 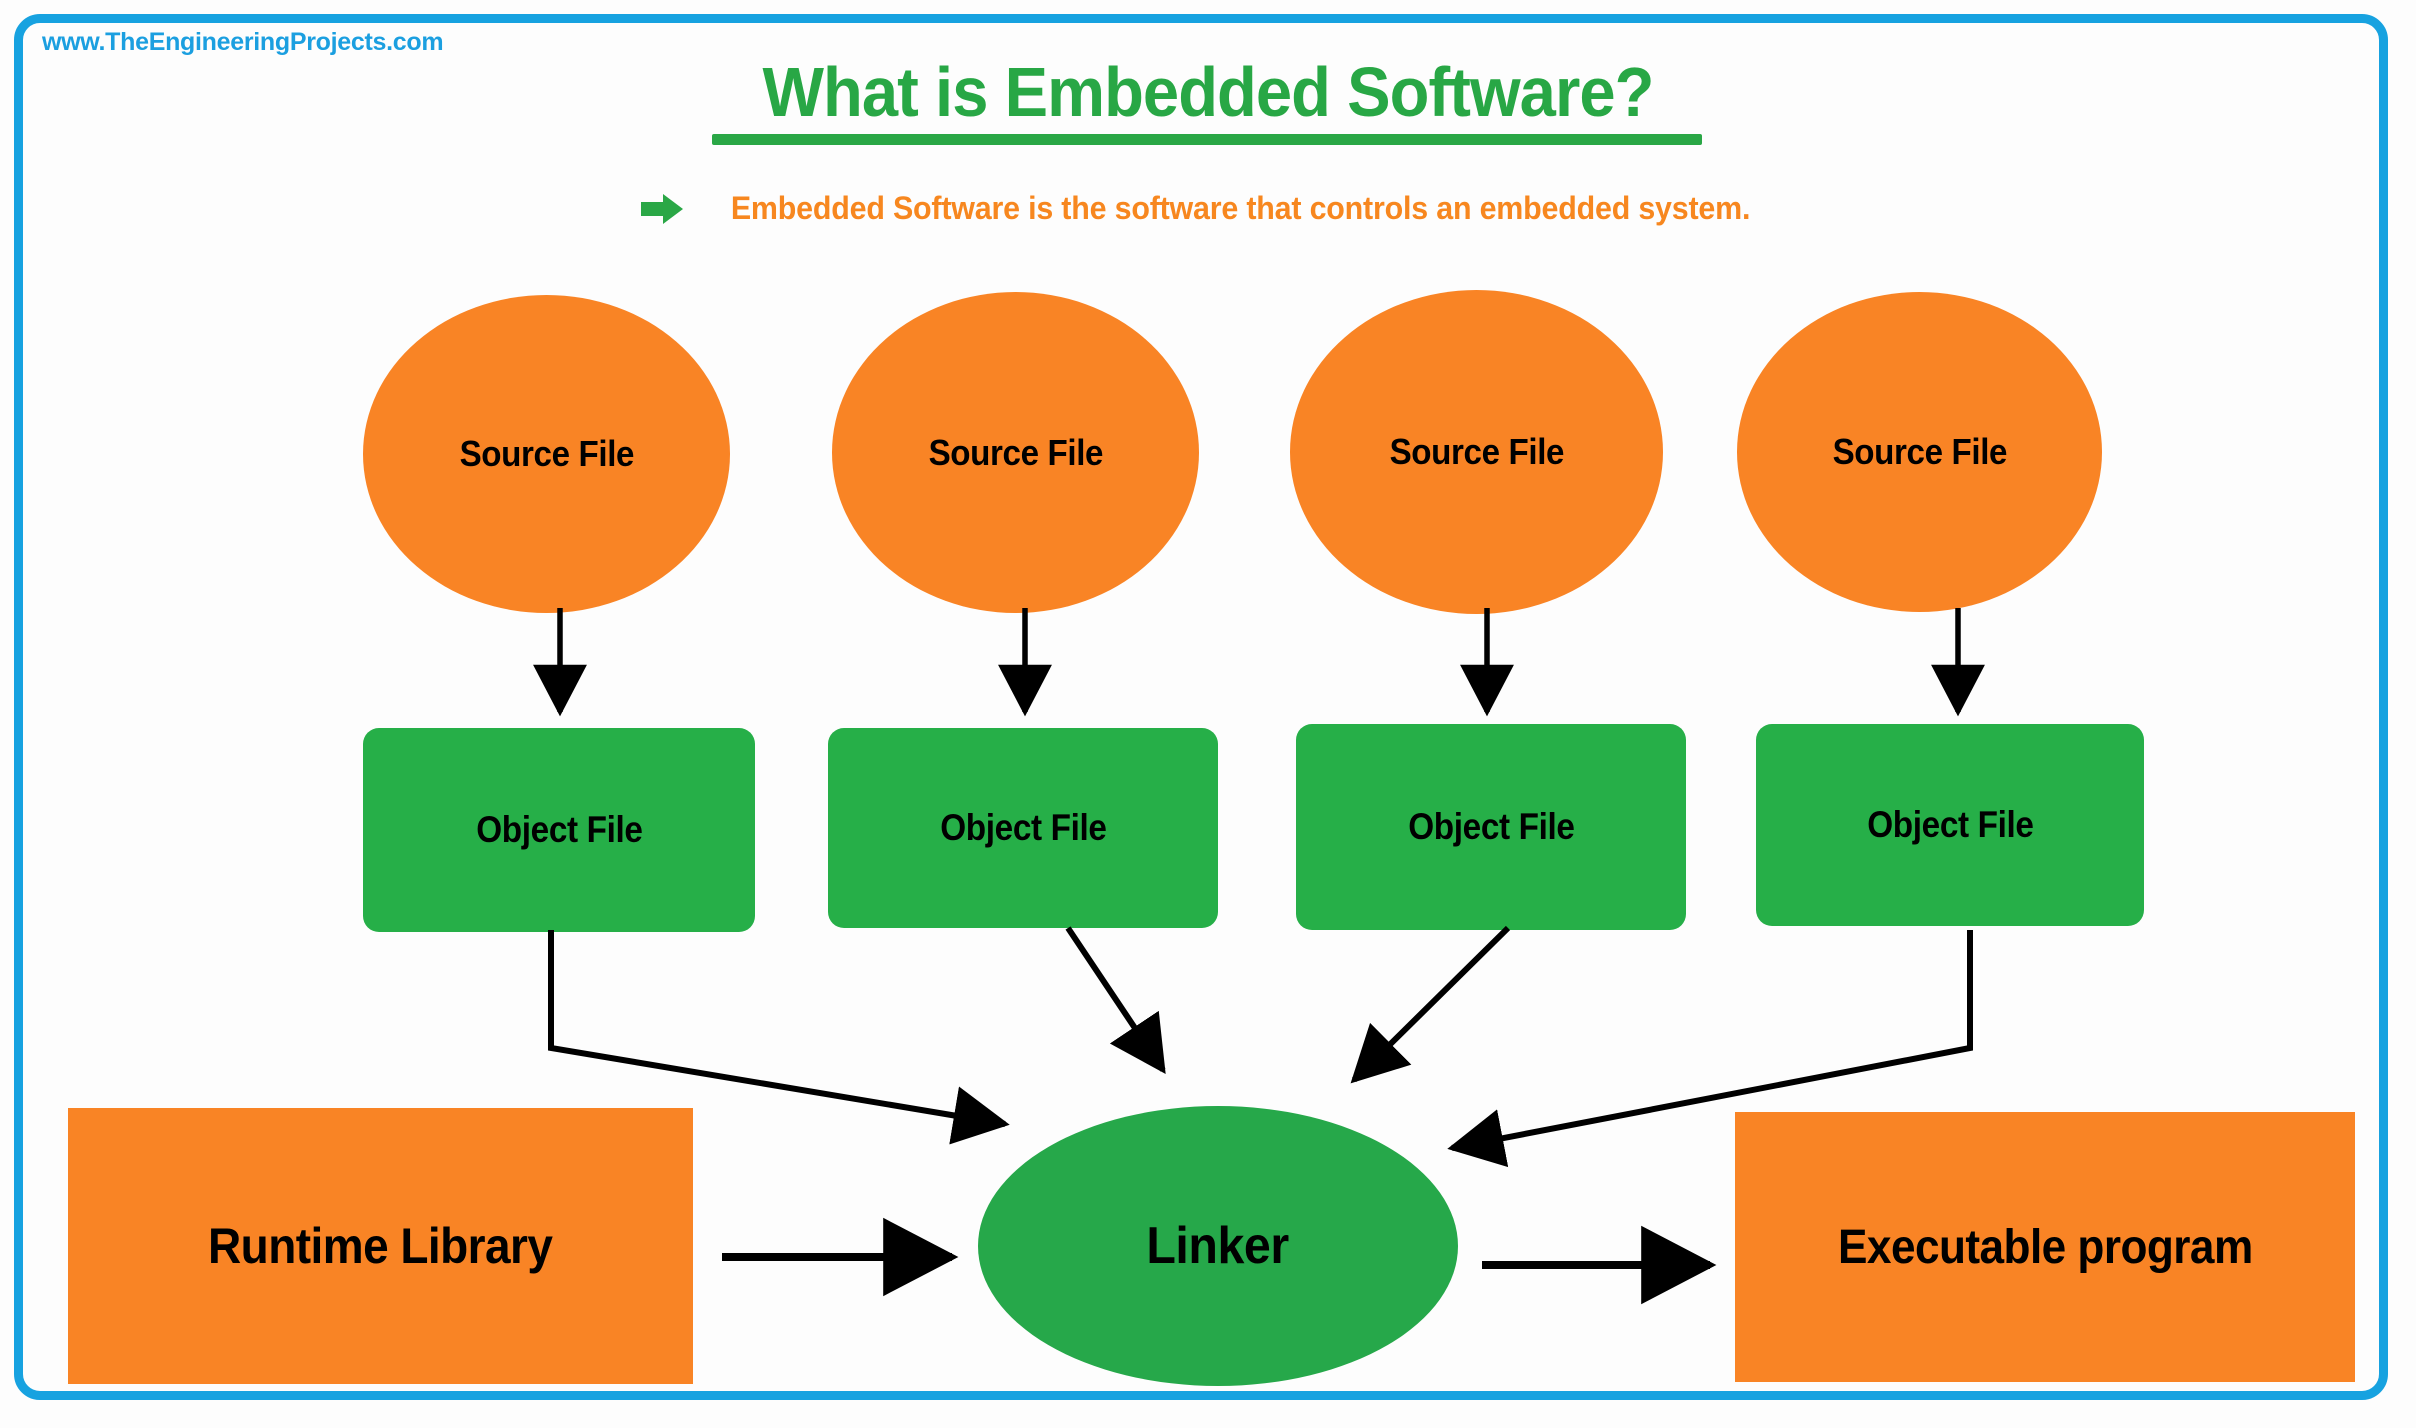 I want to click on node-source-file-4: Source File, so click(x=1919, y=452).